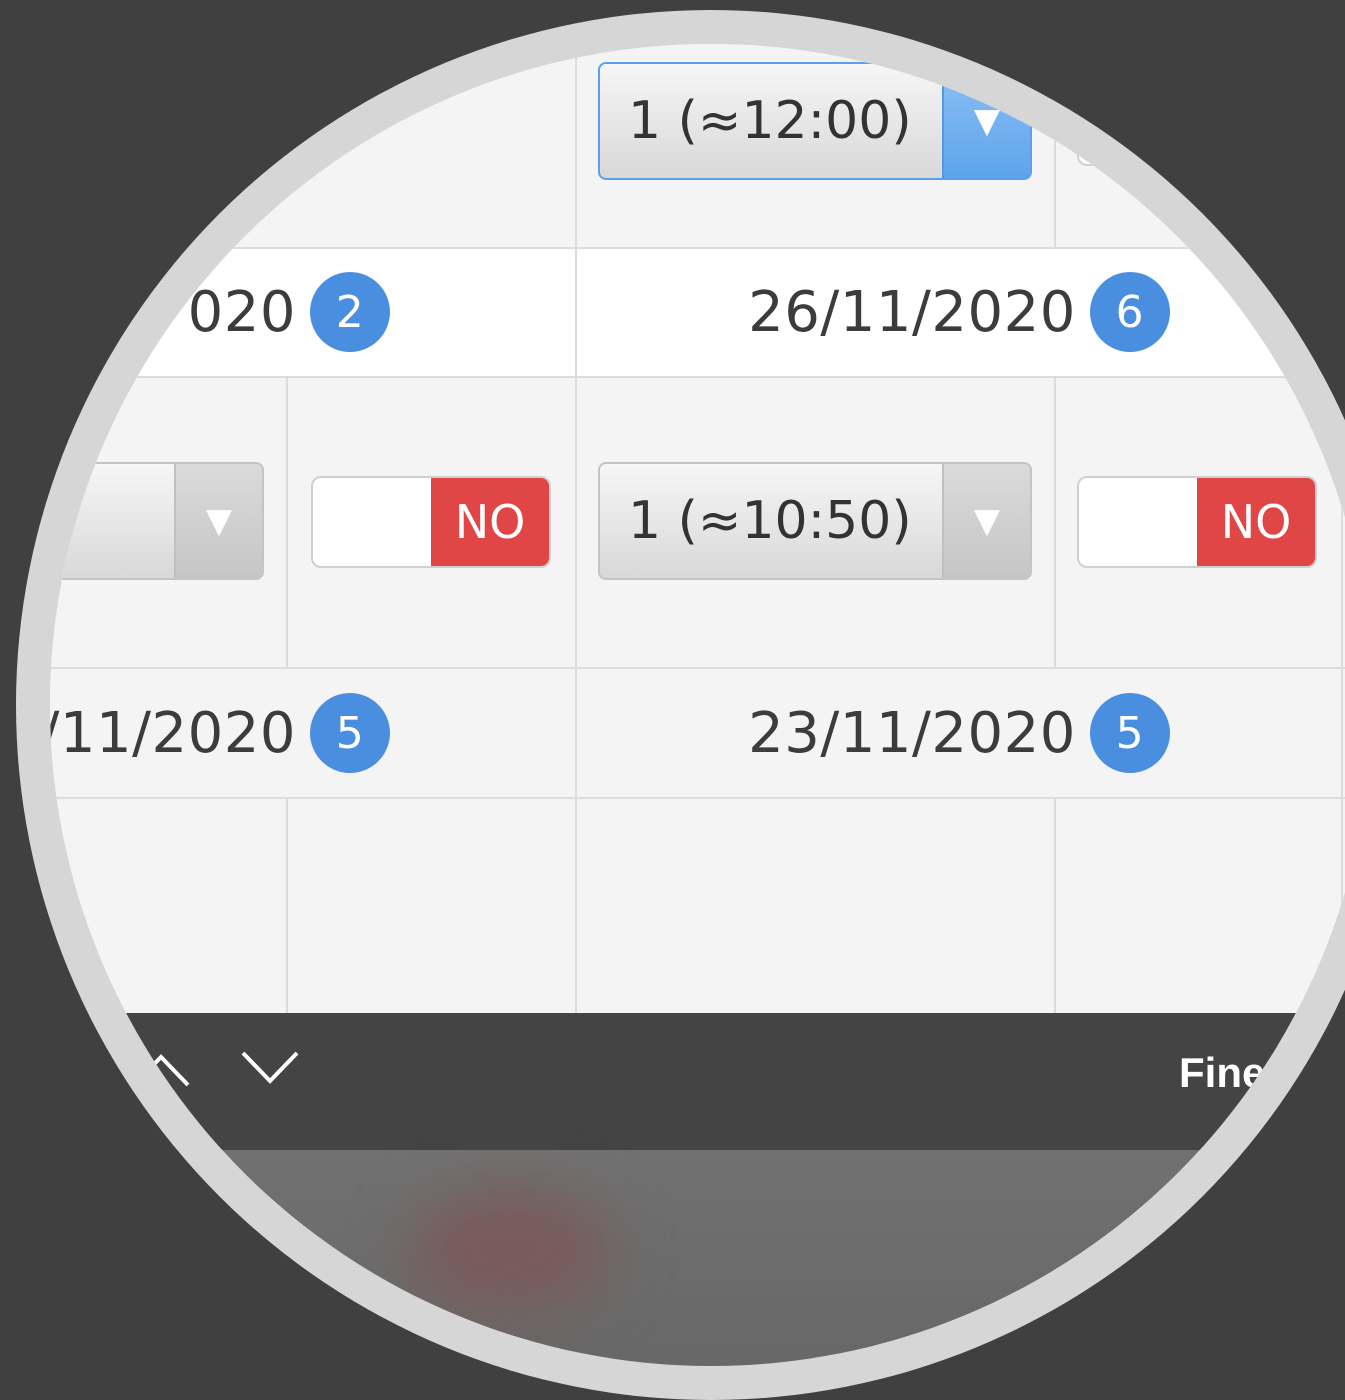 The image size is (1345, 1400). I want to click on table-row, so click(697, 905).